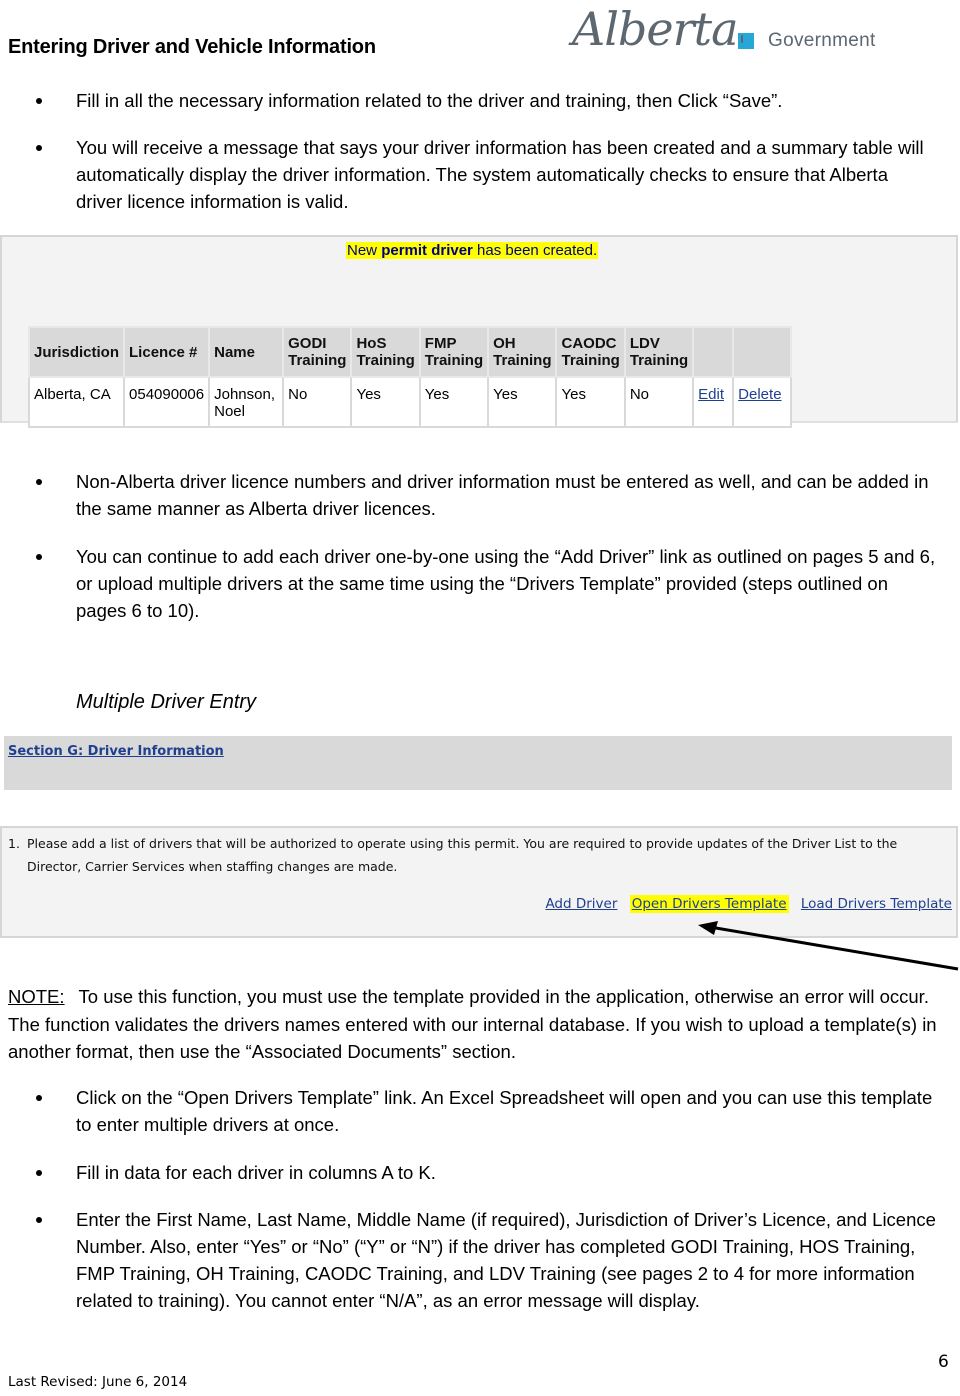 This screenshot has height=1396, width=960. What do you see at coordinates (385, 352) in the screenshot?
I see `col-hos-training: HoS Training` at bounding box center [385, 352].